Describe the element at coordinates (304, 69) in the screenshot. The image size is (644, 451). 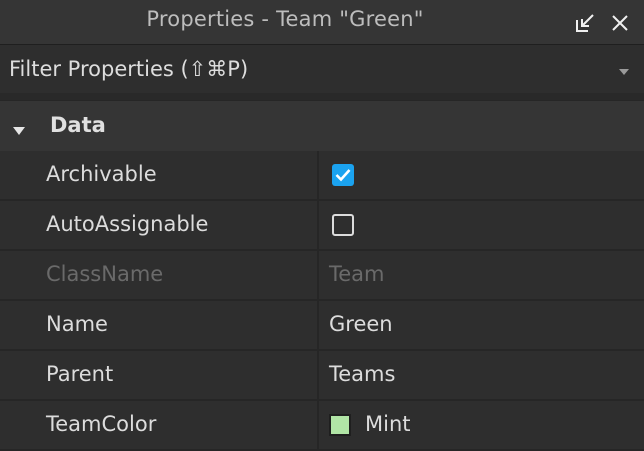
I see `filter-properties-input` at that location.